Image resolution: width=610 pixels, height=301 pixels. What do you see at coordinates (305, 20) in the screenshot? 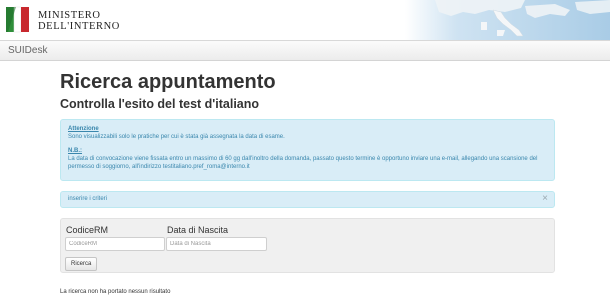
I see `site-header: MINISTERO DELL'INTERNO` at bounding box center [305, 20].